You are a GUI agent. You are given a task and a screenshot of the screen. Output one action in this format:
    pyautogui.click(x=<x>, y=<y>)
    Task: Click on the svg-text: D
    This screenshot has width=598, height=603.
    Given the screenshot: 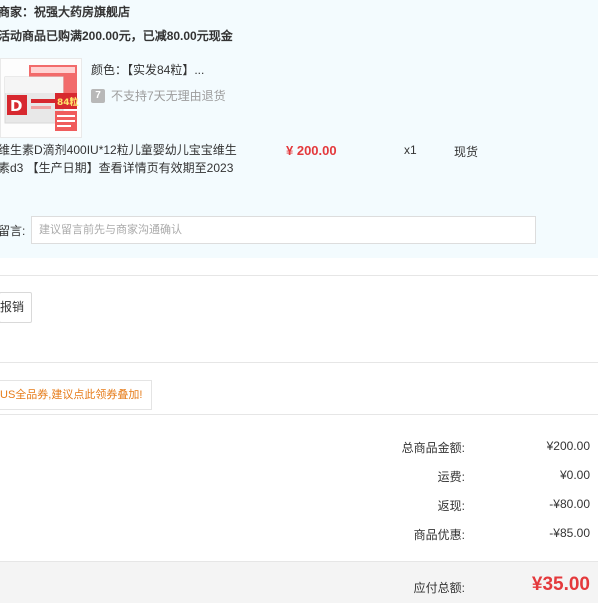 What is the action you would take?
    pyautogui.click(x=16, y=106)
    